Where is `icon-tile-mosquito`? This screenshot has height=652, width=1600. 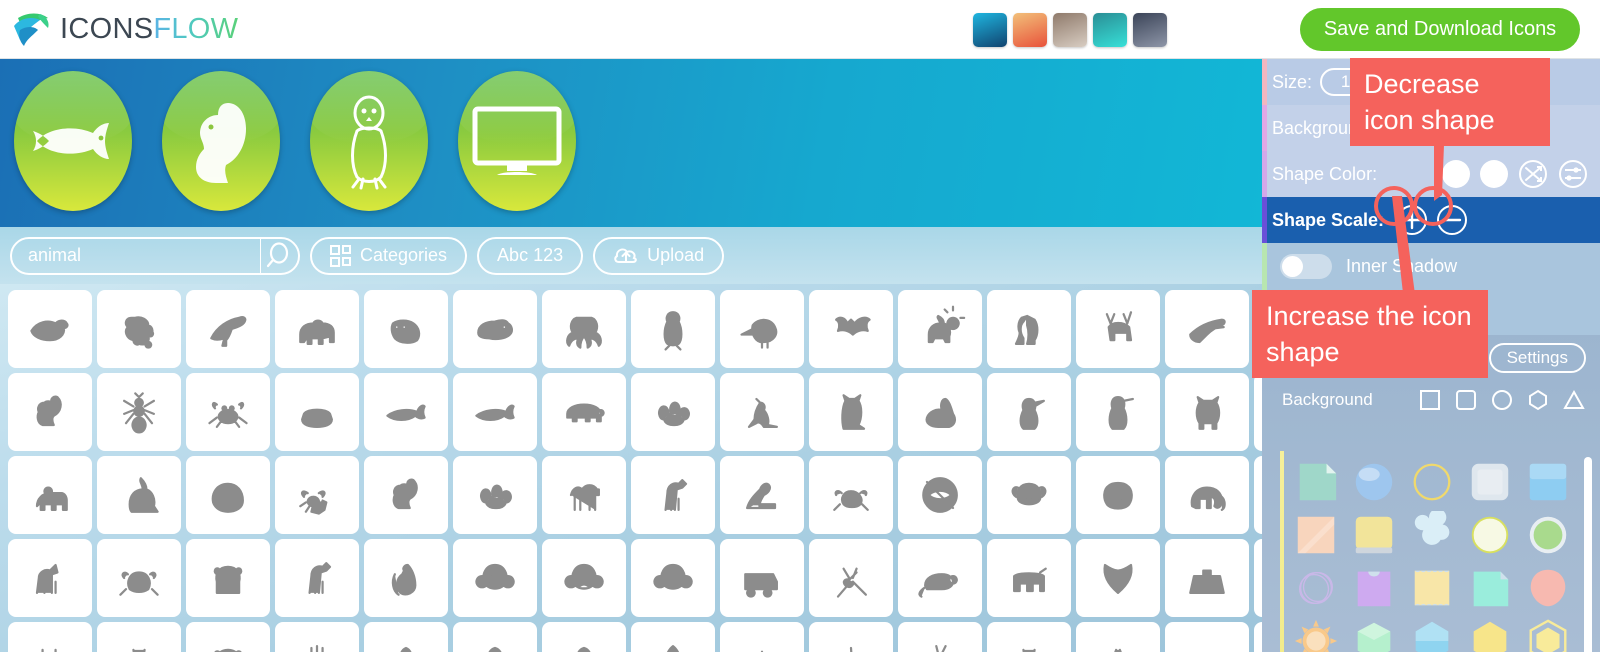 icon-tile-mosquito is located at coordinates (851, 578).